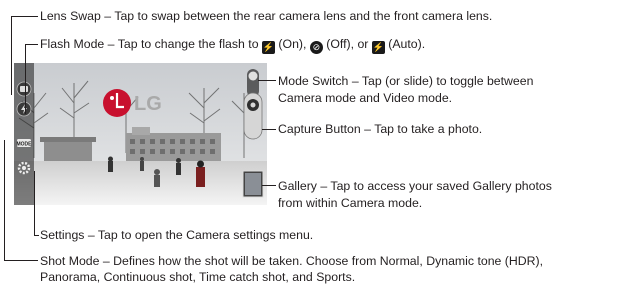 The width and height of the screenshot is (628, 285). I want to click on lens-swap-term: Lens Swap, so click(70, 16).